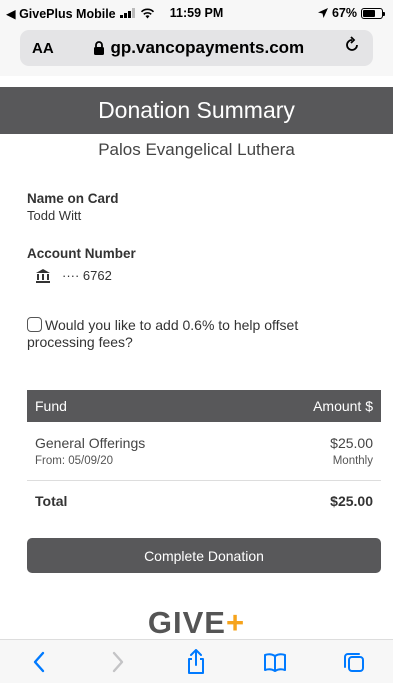  What do you see at coordinates (352, 43) in the screenshot?
I see `reload-icon` at bounding box center [352, 43].